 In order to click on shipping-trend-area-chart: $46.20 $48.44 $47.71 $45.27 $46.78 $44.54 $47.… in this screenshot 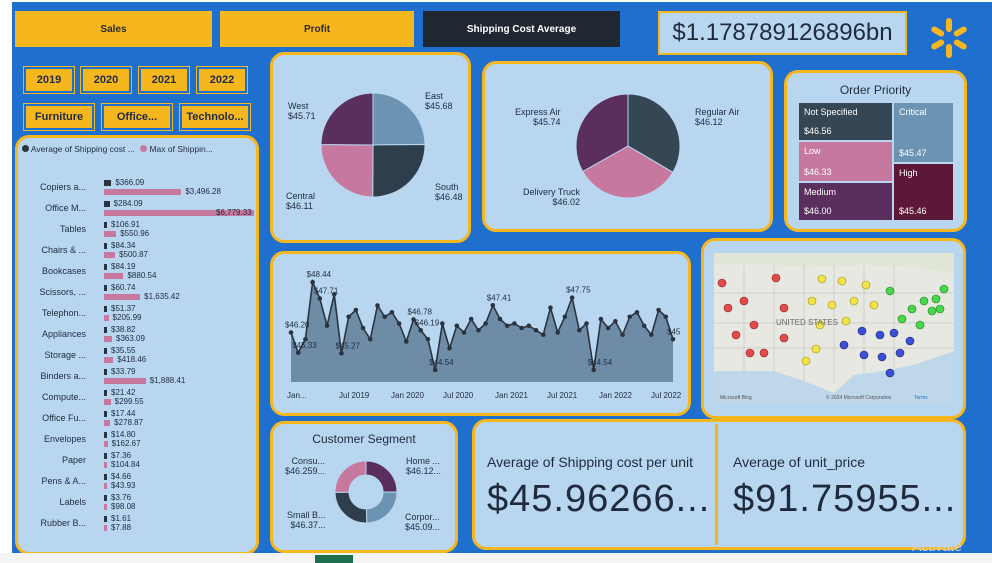, I will do `click(481, 338)`.